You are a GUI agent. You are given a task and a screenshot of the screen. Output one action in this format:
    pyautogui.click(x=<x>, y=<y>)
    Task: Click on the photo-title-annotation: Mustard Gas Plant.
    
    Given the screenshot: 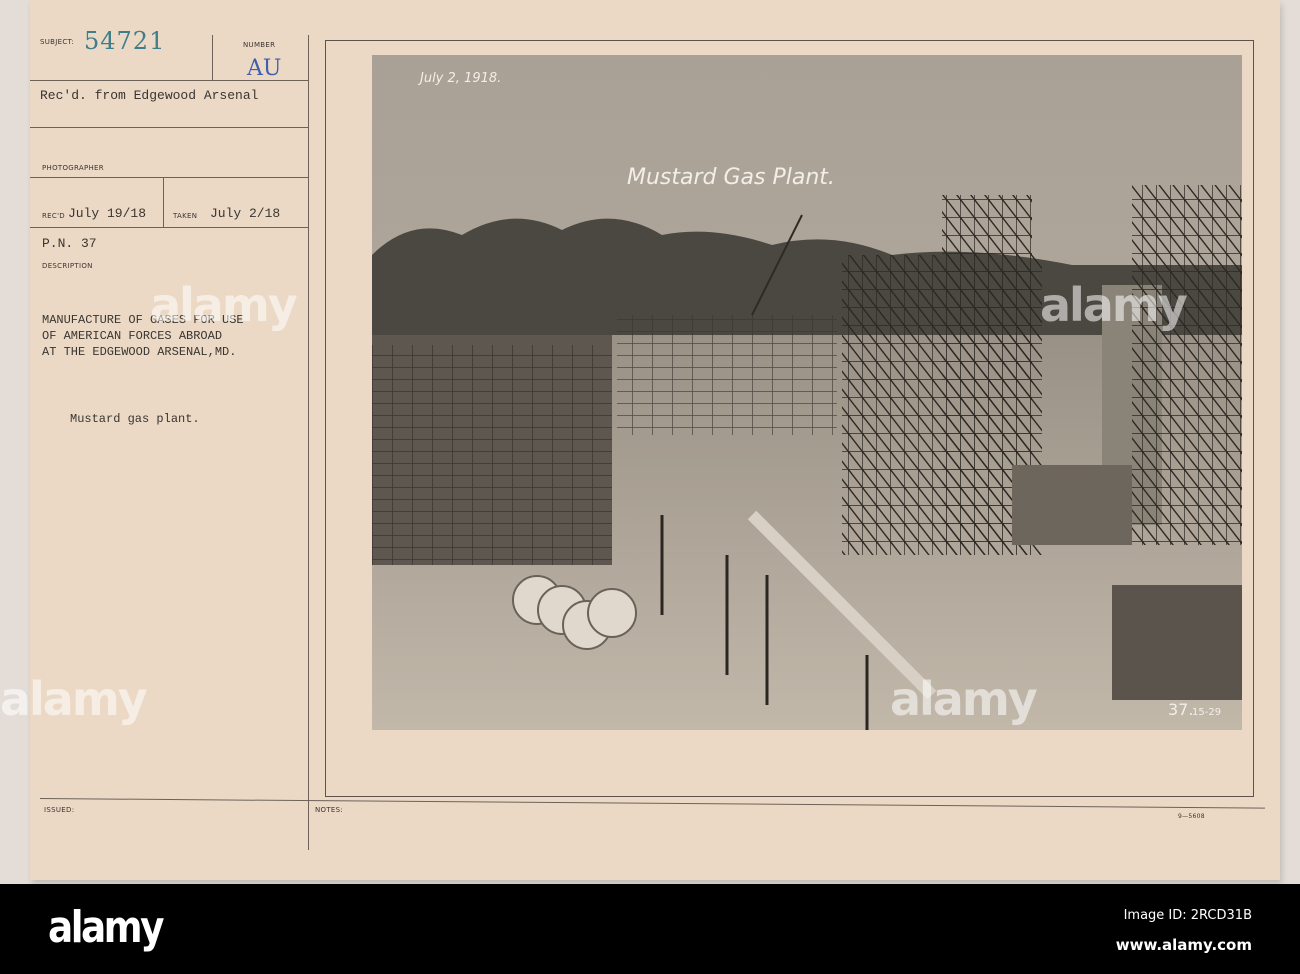 What is the action you would take?
    pyautogui.click(x=731, y=177)
    